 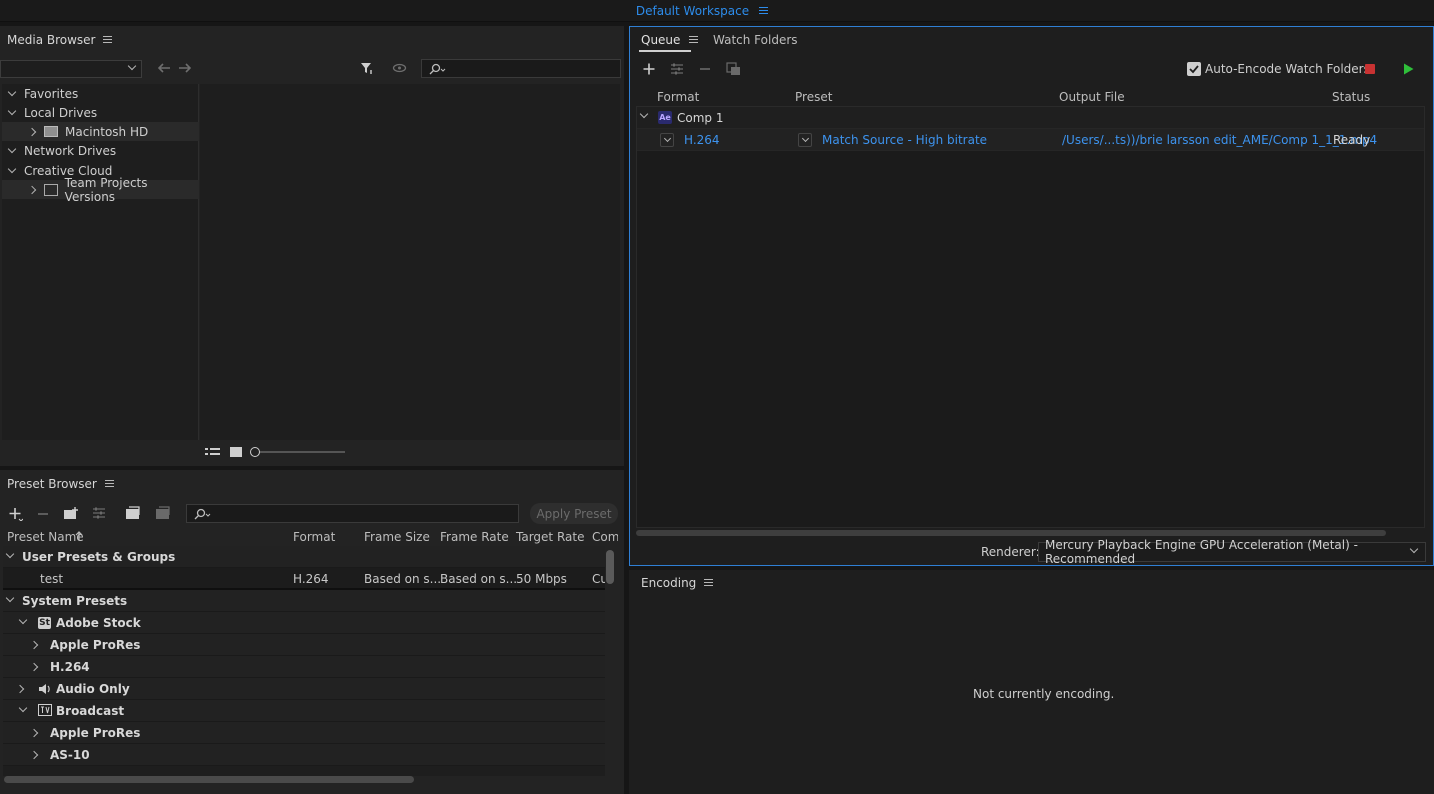 What do you see at coordinates (255, 452) in the screenshot?
I see `zoom-slider-handle` at bounding box center [255, 452].